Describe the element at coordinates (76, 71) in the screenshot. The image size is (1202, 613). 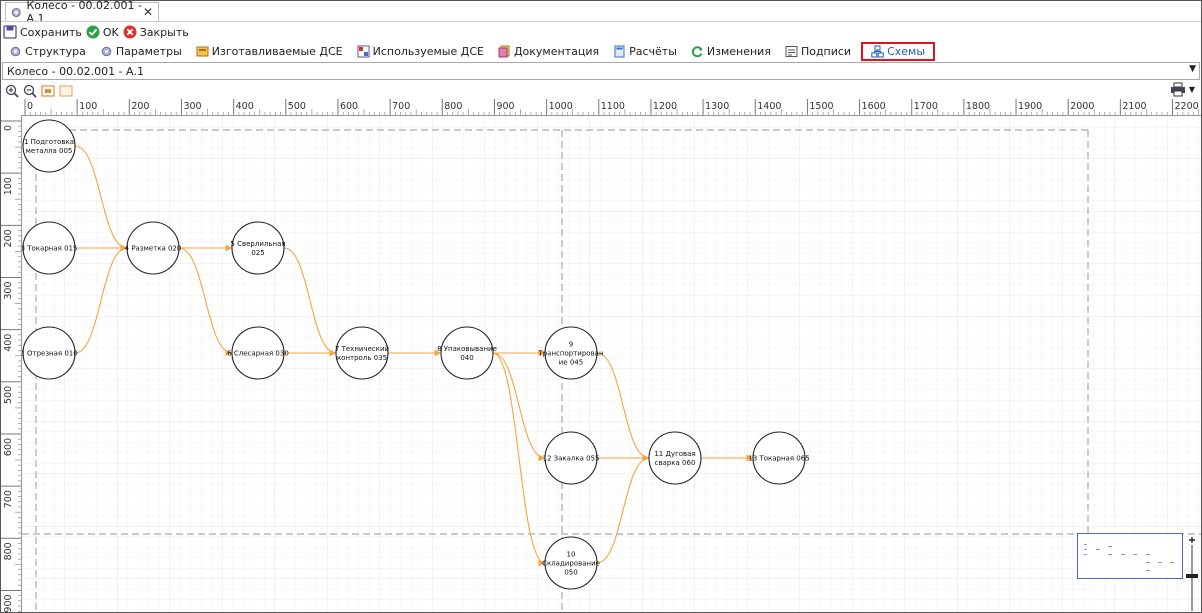
I see `object-selector-value: Колесо - 00.02.001 - А.1` at that location.